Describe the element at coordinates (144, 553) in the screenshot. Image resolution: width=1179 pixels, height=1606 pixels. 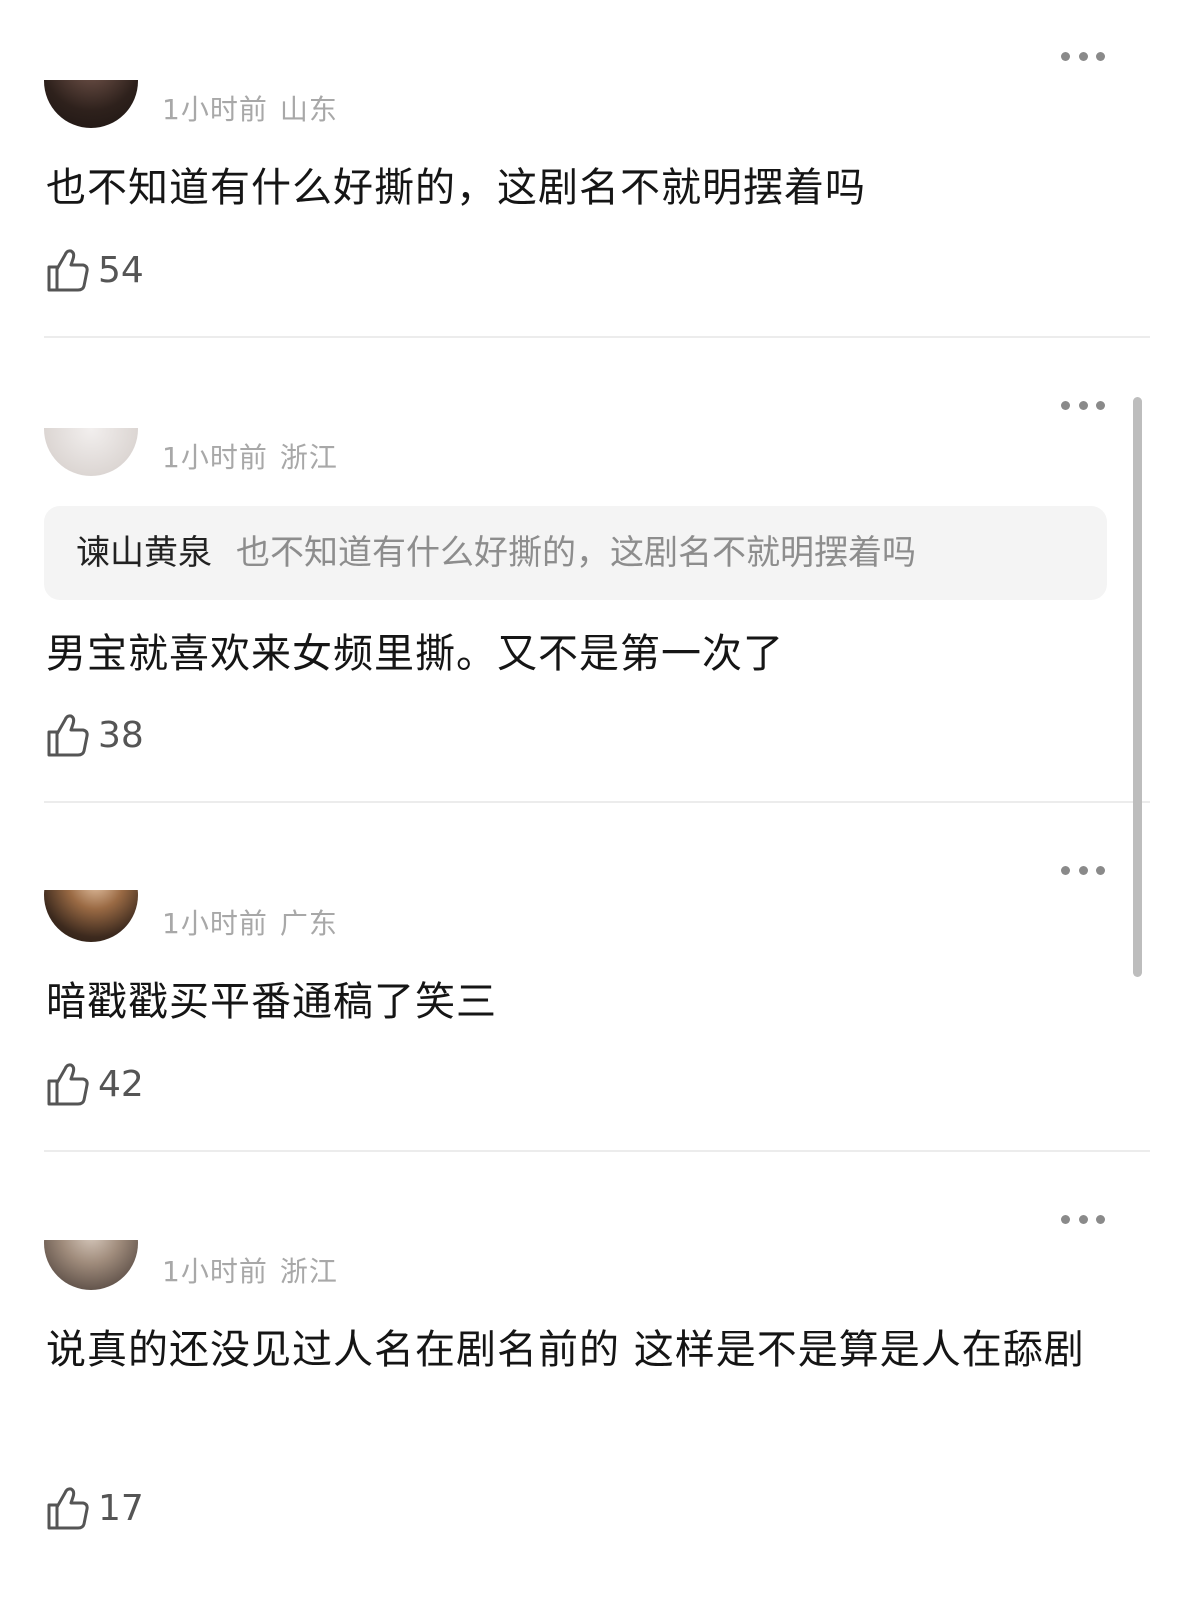
I see `quoted-author: 谏山黄泉` at that location.